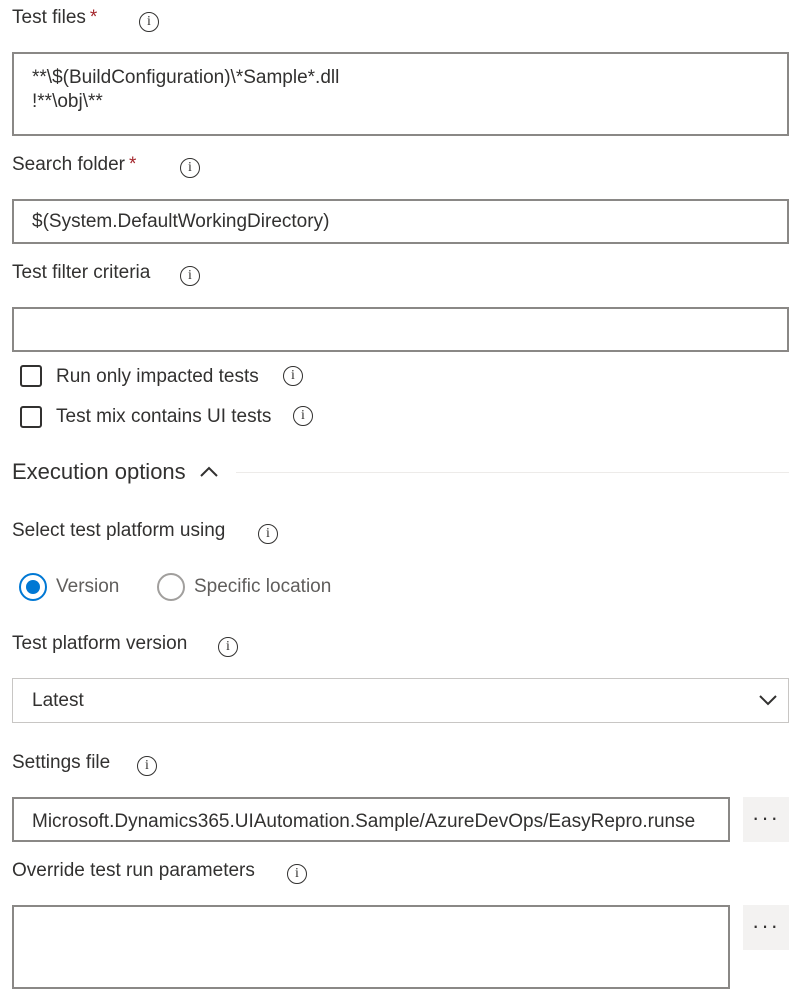  I want to click on platform-version-label: Test platform version, so click(100, 643).